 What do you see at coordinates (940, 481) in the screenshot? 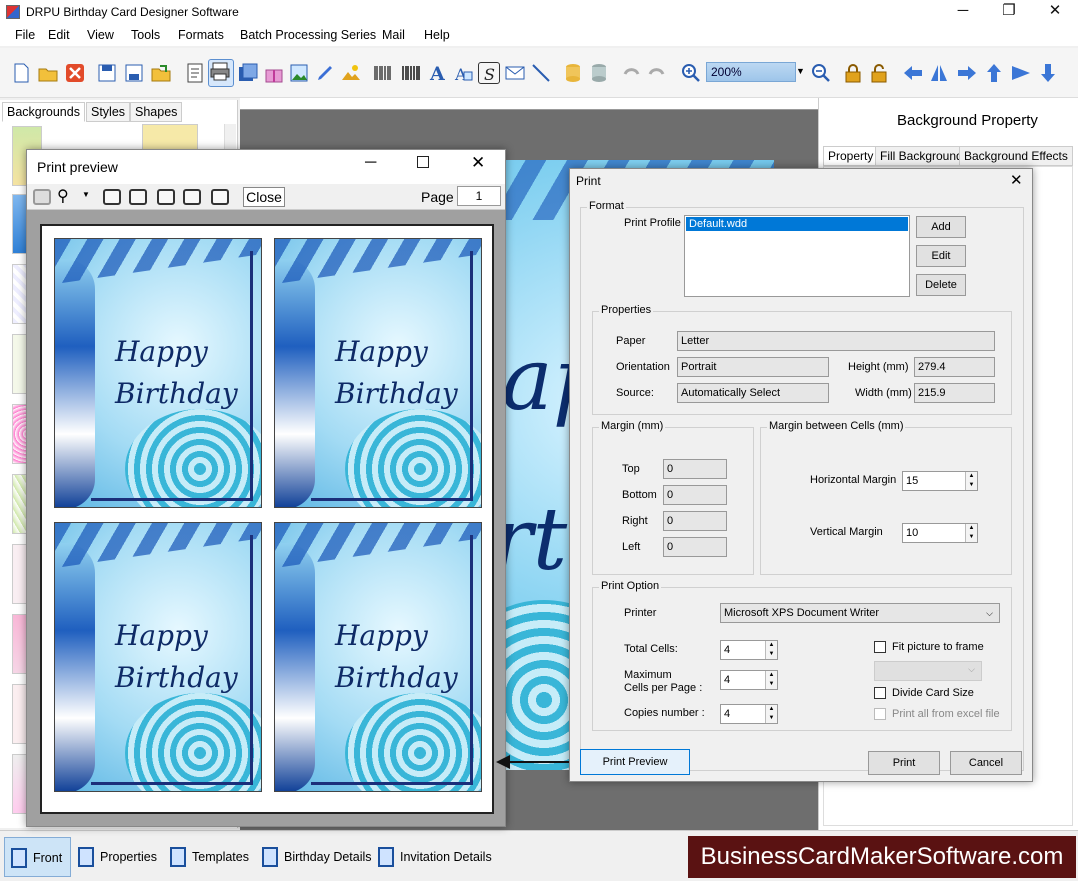
I see `horizontal-margin-spinner: 15 ▲ ▼` at bounding box center [940, 481].